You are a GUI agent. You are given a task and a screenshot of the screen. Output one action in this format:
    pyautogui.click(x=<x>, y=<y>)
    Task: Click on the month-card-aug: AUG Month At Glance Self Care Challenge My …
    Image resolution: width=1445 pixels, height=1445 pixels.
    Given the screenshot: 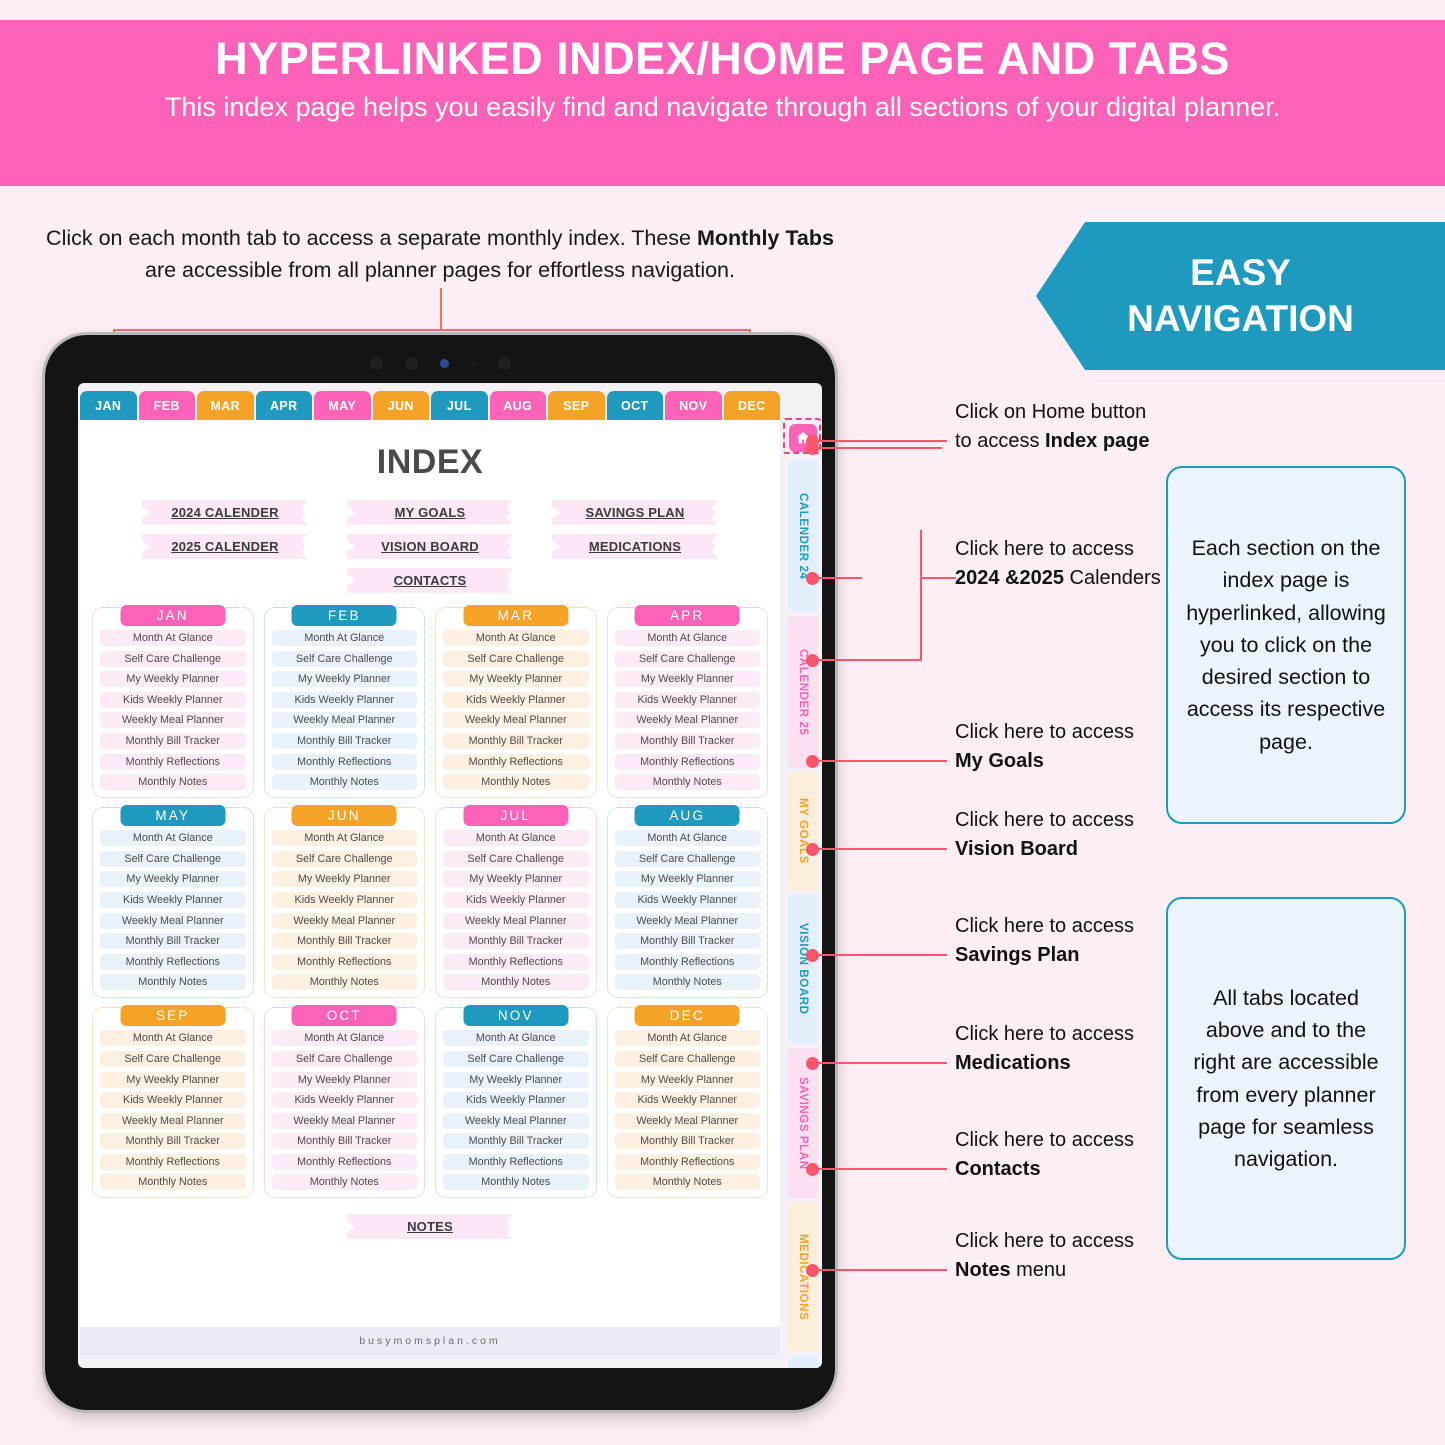 What is the action you would take?
    pyautogui.click(x=687, y=902)
    